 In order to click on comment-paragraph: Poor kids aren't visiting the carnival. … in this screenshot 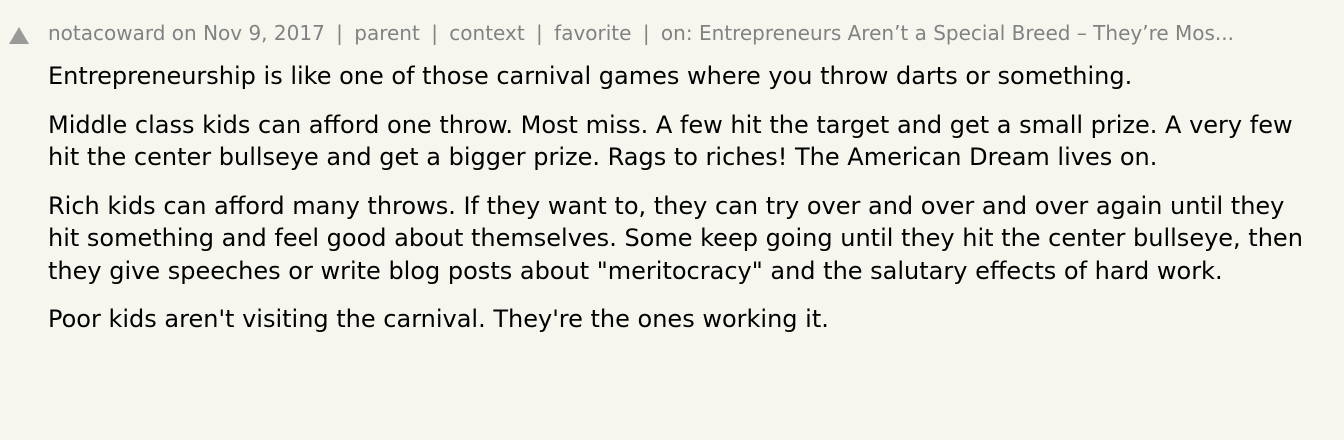, I will do `click(438, 319)`.